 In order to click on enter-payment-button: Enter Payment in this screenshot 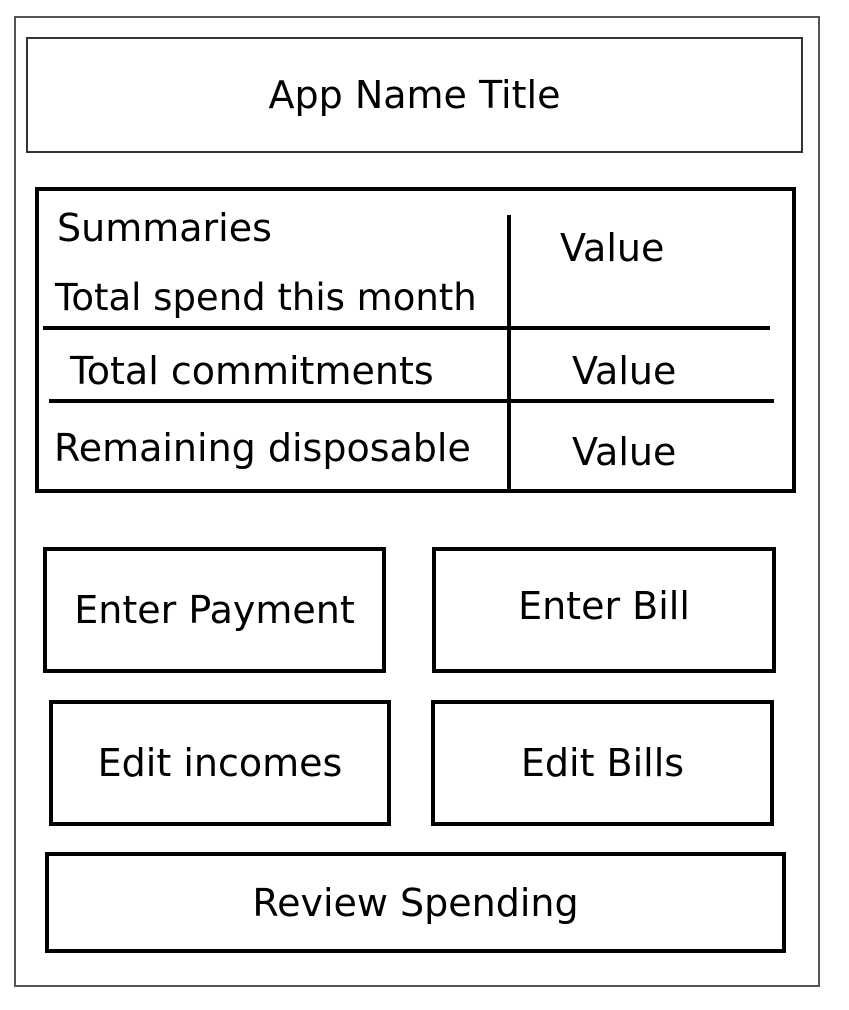, I will do `click(214, 610)`.